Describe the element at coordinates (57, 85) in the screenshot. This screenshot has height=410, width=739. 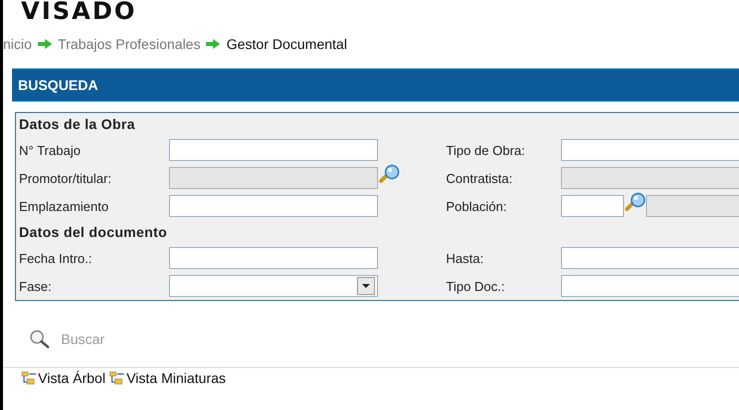
I see `panel-title: BUSQUEDA` at that location.